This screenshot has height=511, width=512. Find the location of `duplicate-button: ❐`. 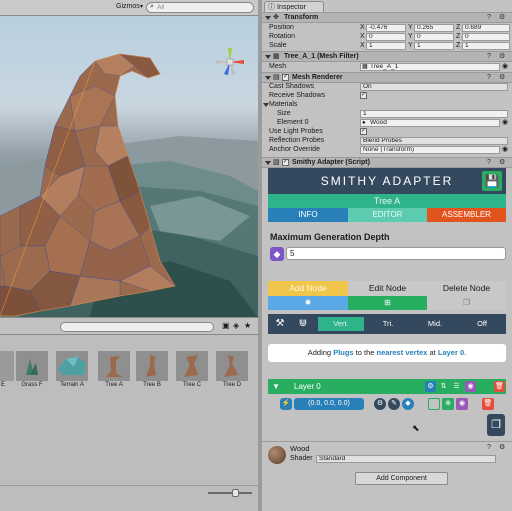

duplicate-button: ❐ is located at coordinates (496, 425).